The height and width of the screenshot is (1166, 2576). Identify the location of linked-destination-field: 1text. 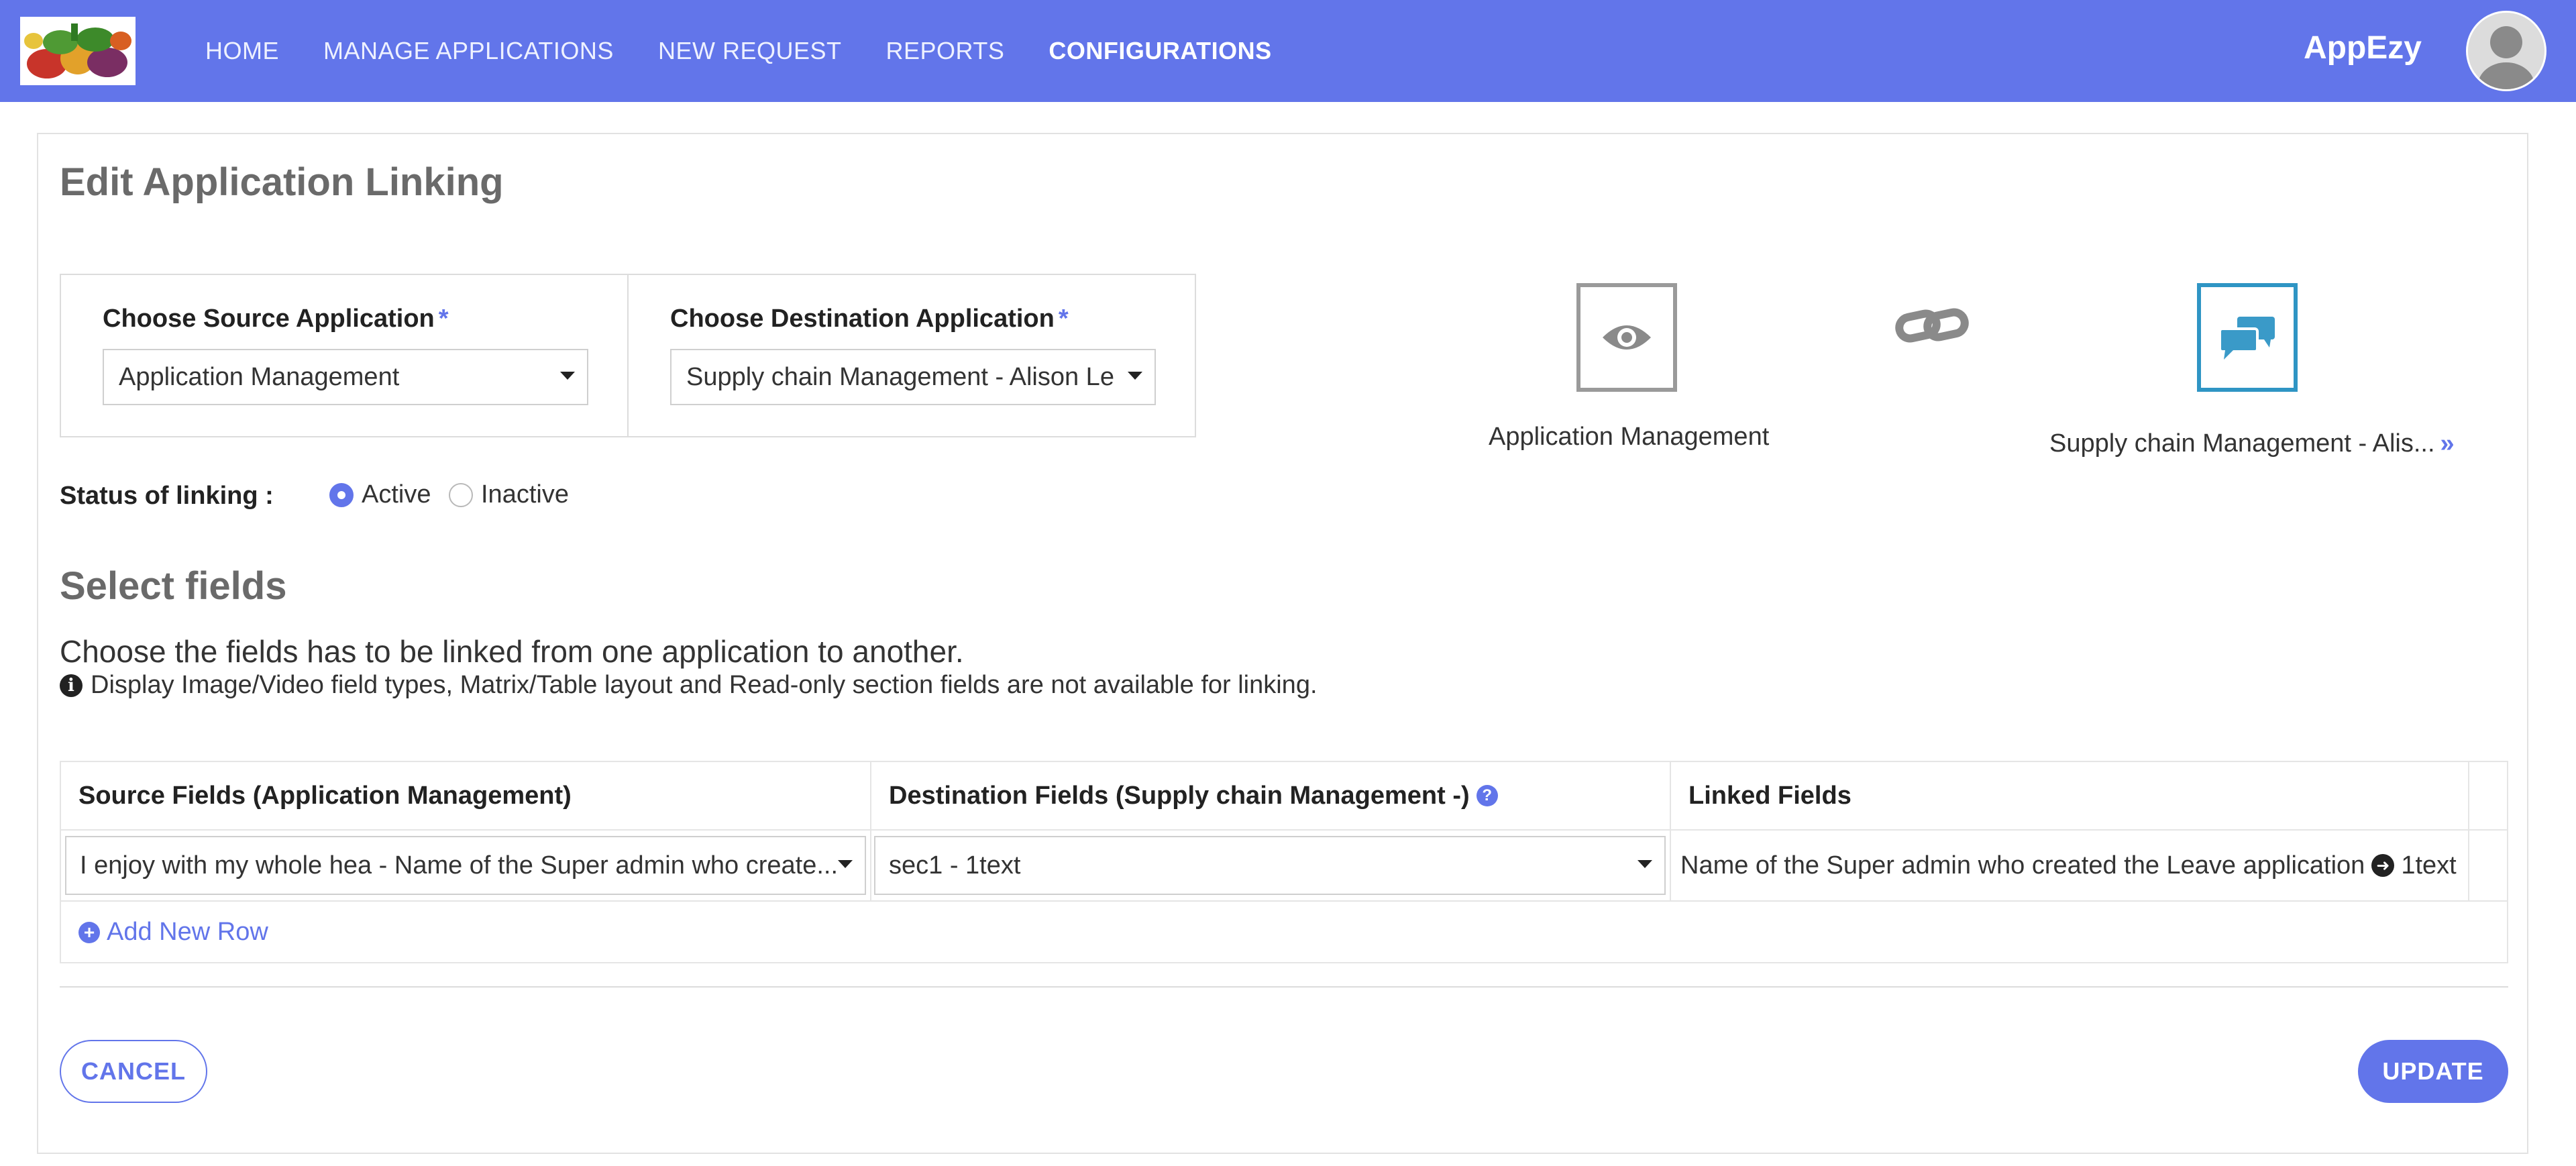
(2429, 865).